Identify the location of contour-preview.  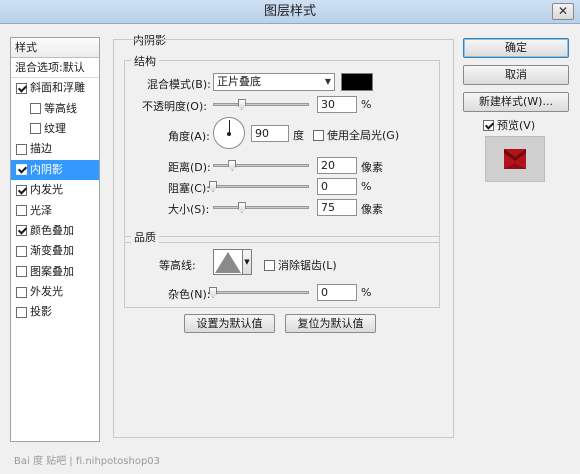
(228, 262).